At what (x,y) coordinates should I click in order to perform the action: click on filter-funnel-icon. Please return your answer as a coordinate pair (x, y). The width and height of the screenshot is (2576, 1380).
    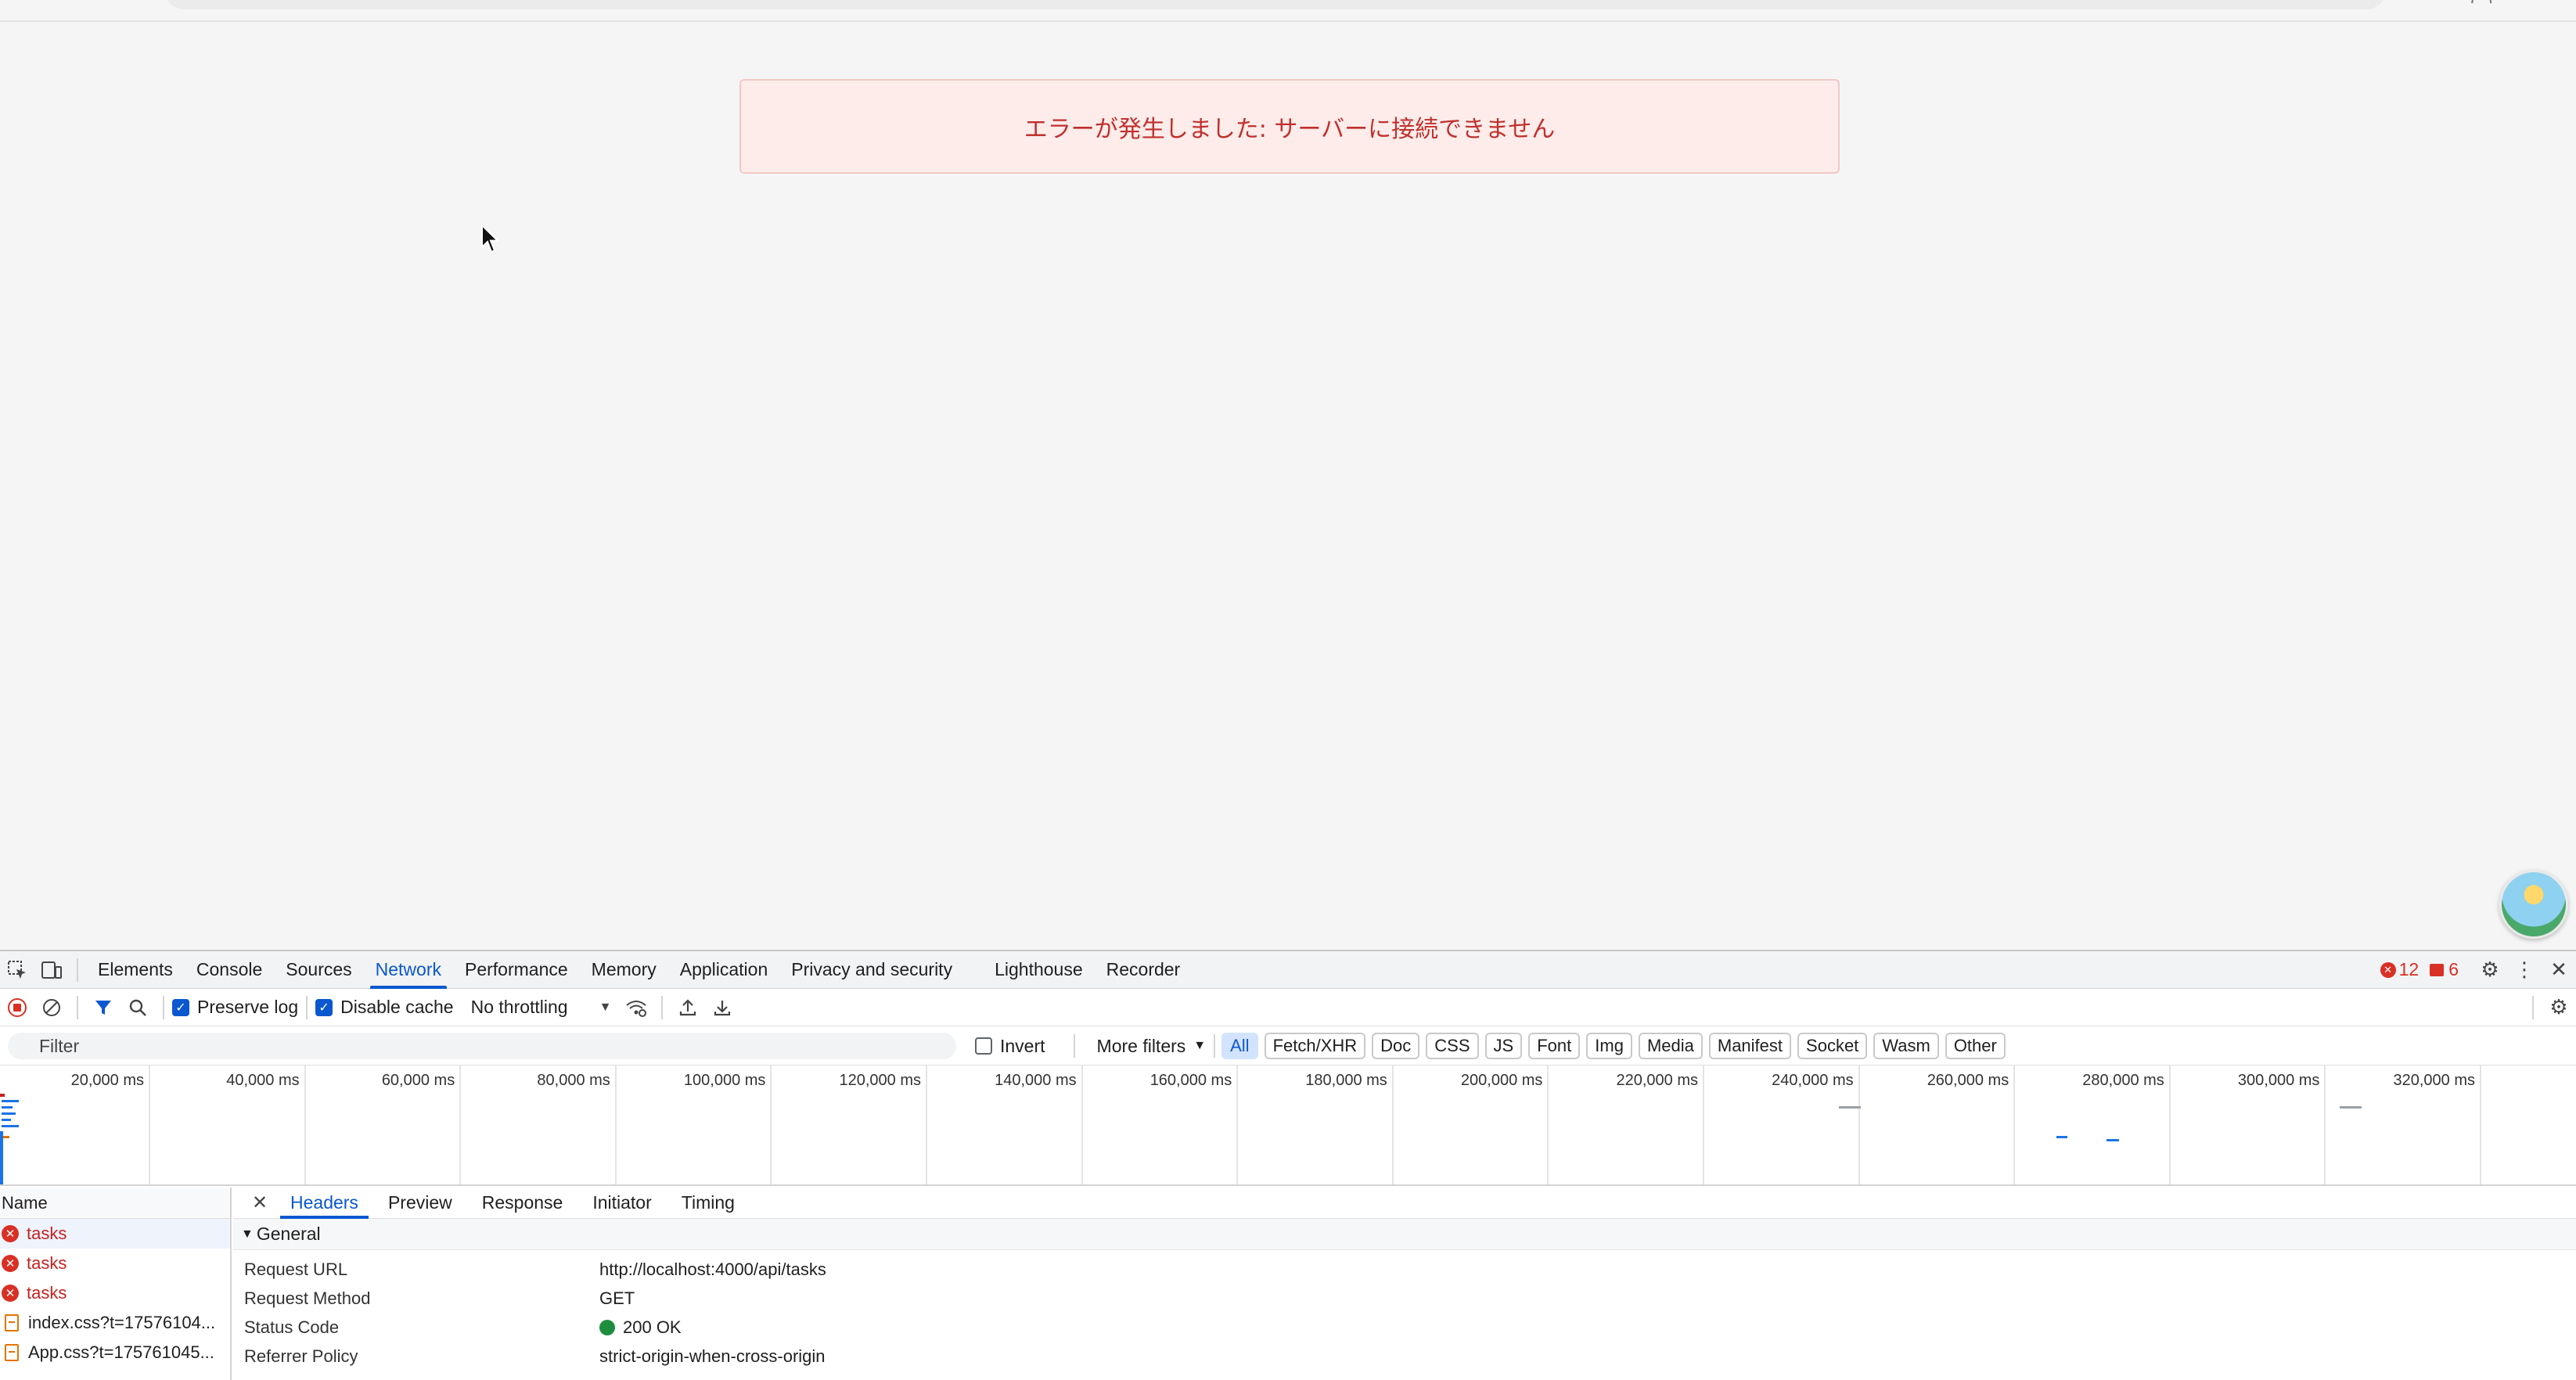
    Looking at the image, I should click on (103, 1007).